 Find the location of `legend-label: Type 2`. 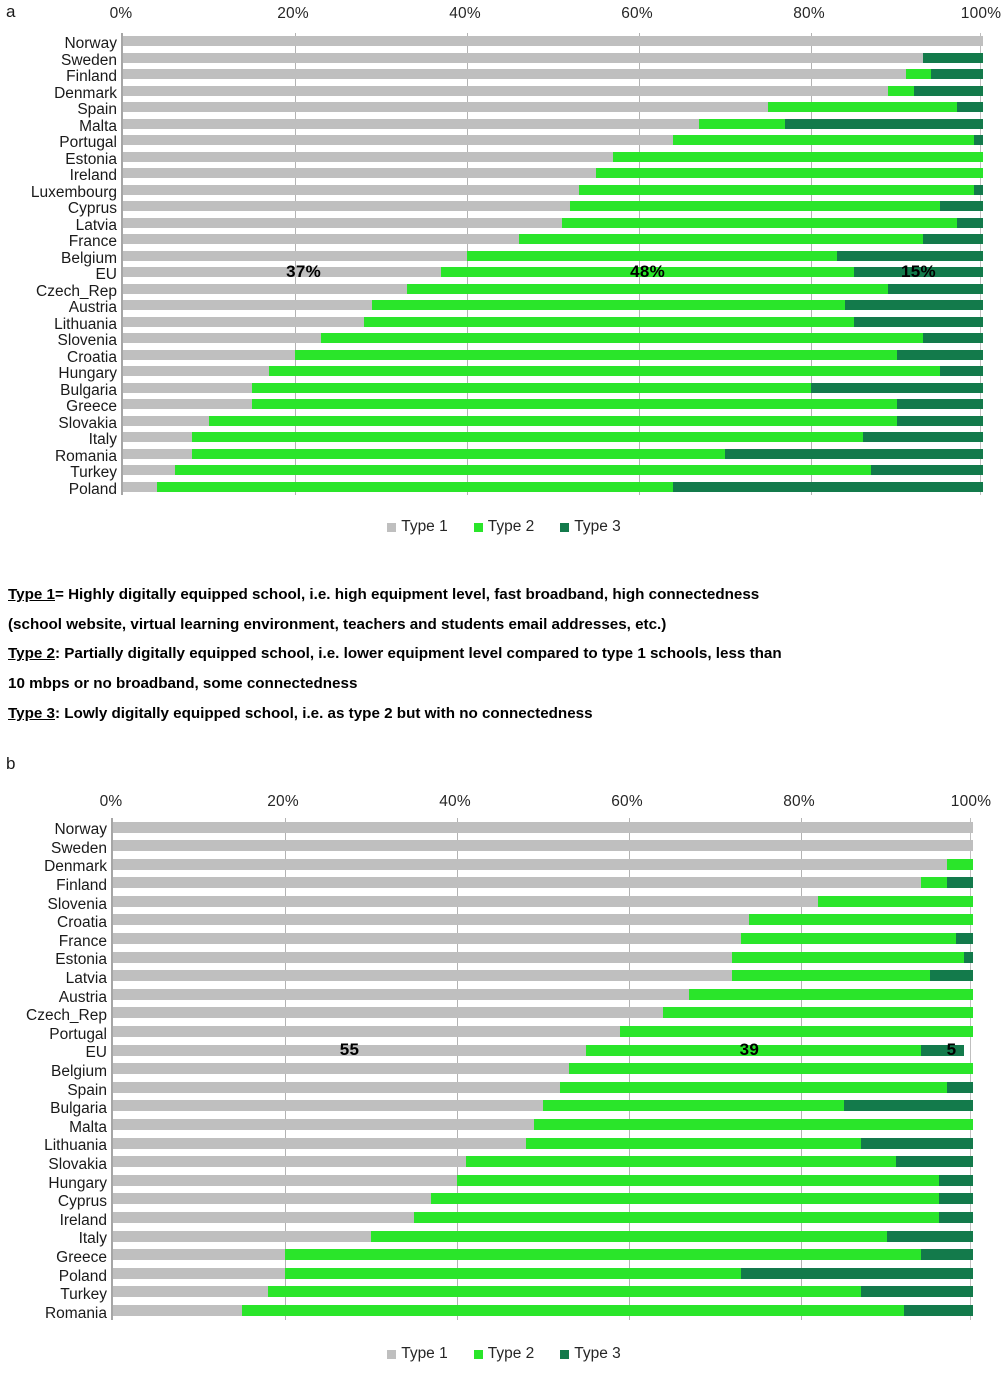

legend-label: Type 2 is located at coordinates (511, 526).